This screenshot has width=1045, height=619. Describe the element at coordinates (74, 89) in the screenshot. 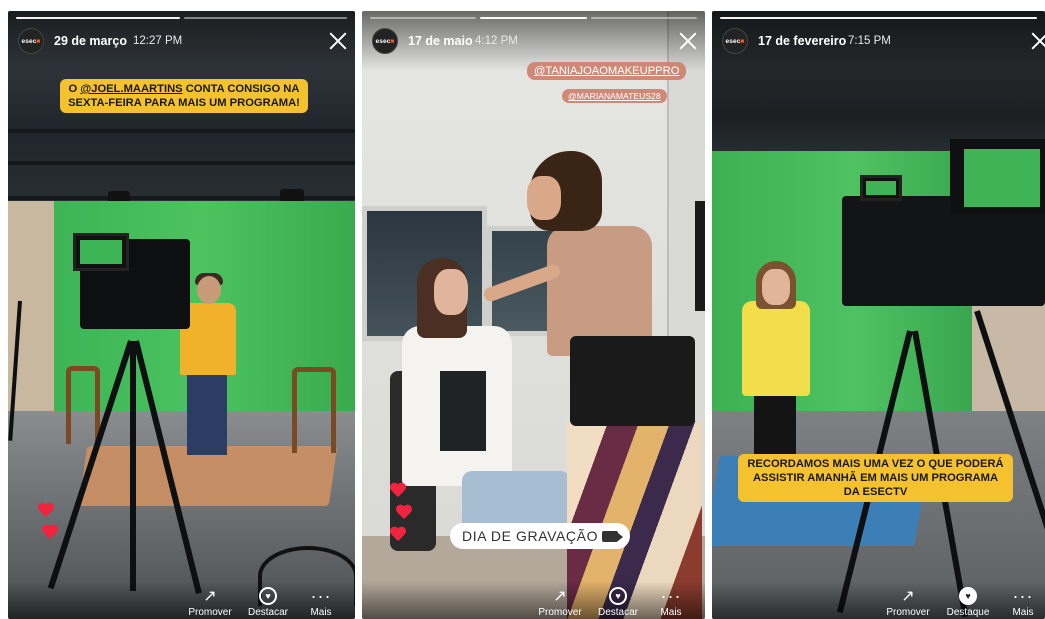

I see `caption-prefix: O` at that location.